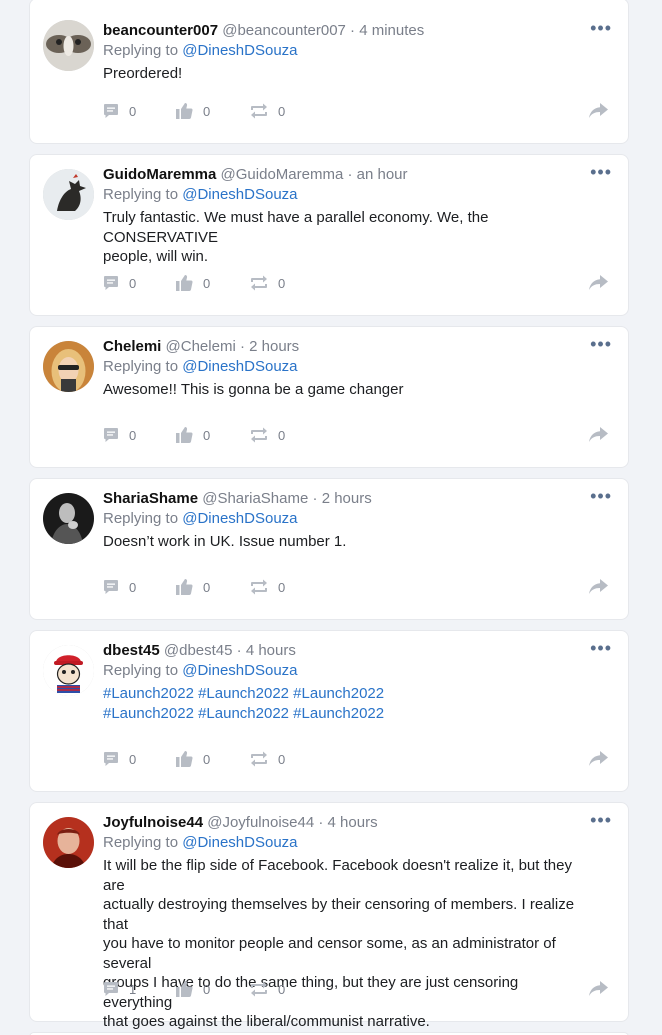 This screenshot has width=662, height=1035. I want to click on timestamp: an hour, so click(382, 174).